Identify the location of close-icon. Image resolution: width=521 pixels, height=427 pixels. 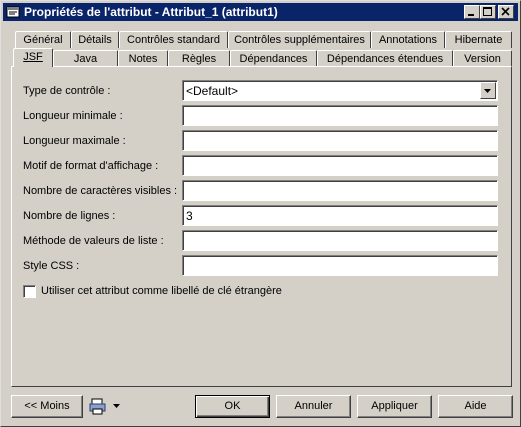
(505, 11).